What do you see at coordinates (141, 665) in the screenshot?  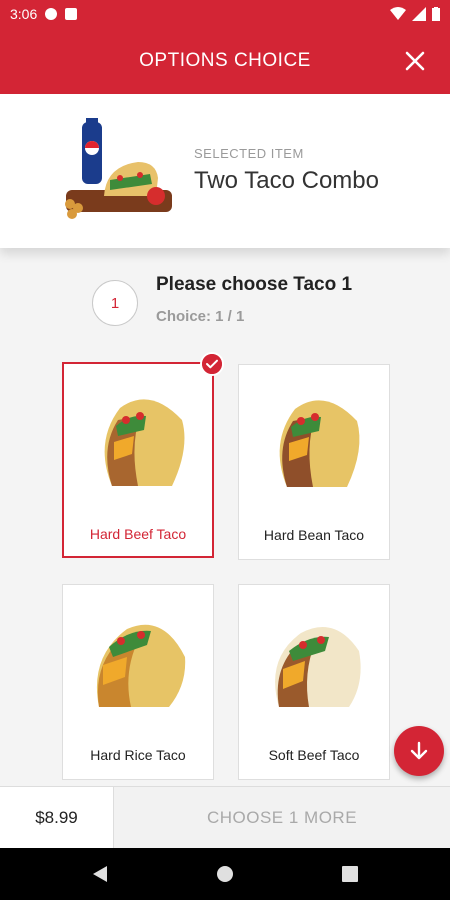 I see `hard-rice-taco-image` at bounding box center [141, 665].